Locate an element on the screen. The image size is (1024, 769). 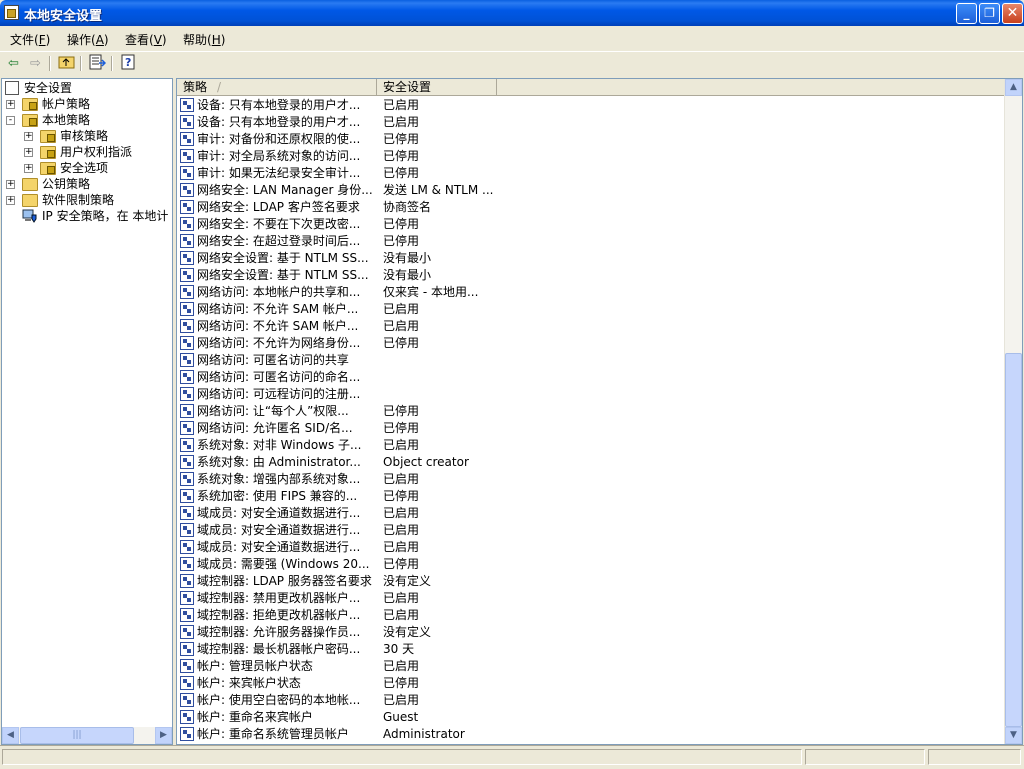
export-list-icon is located at coordinates (97, 63).